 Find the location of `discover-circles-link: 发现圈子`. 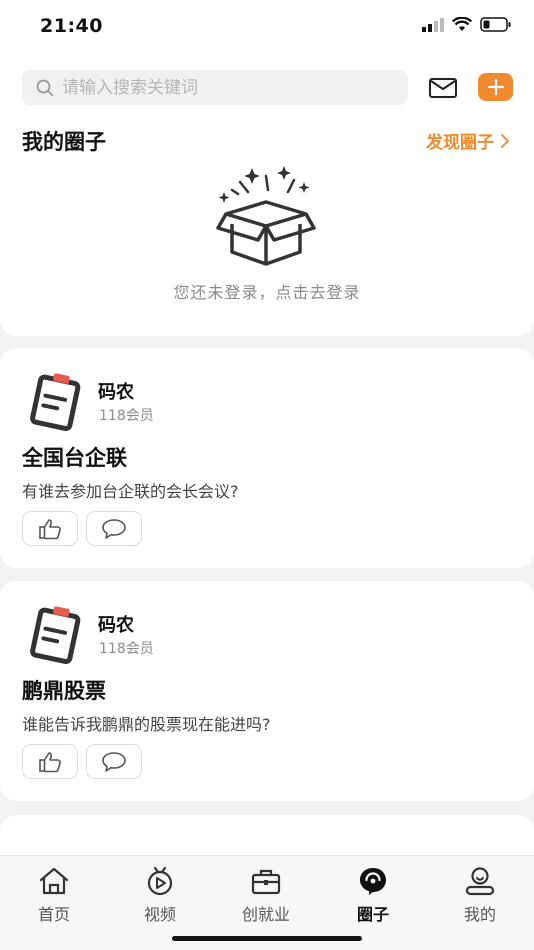

discover-circles-link: 发现圈子 is located at coordinates (468, 140).